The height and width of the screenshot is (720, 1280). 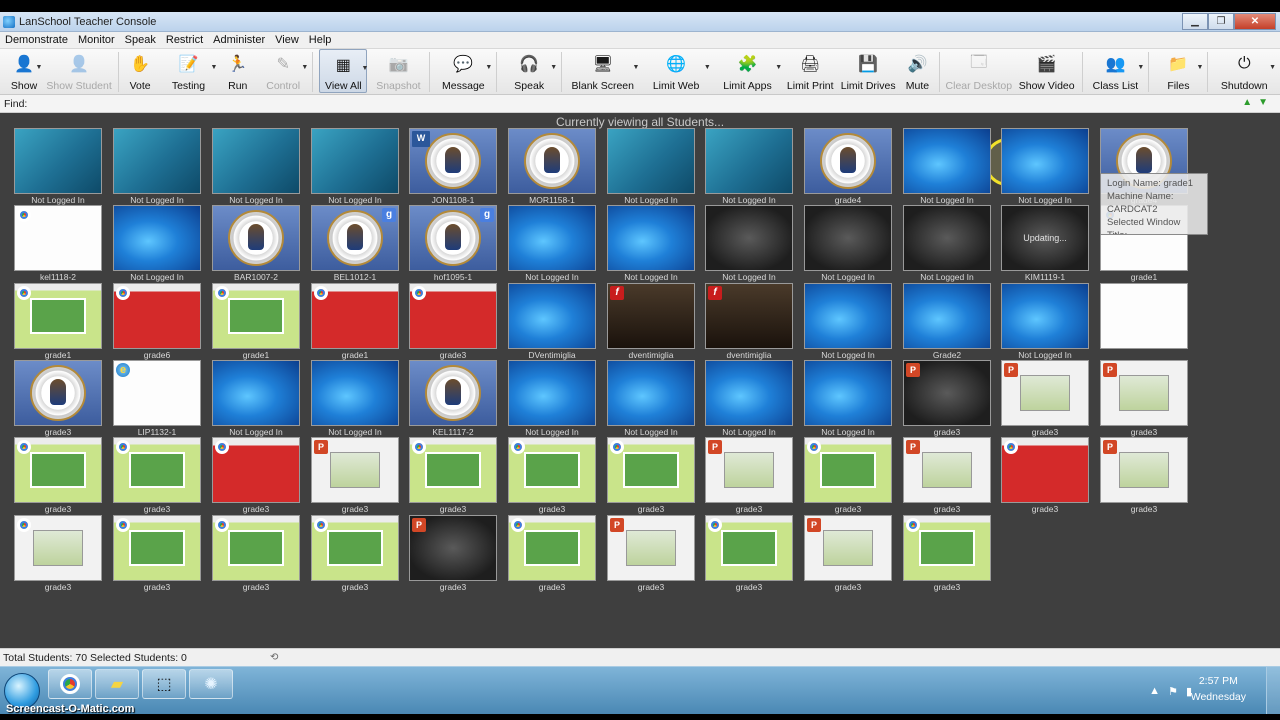 I want to click on limit-print-button: 🖨 Limit Print, so click(x=810, y=71).